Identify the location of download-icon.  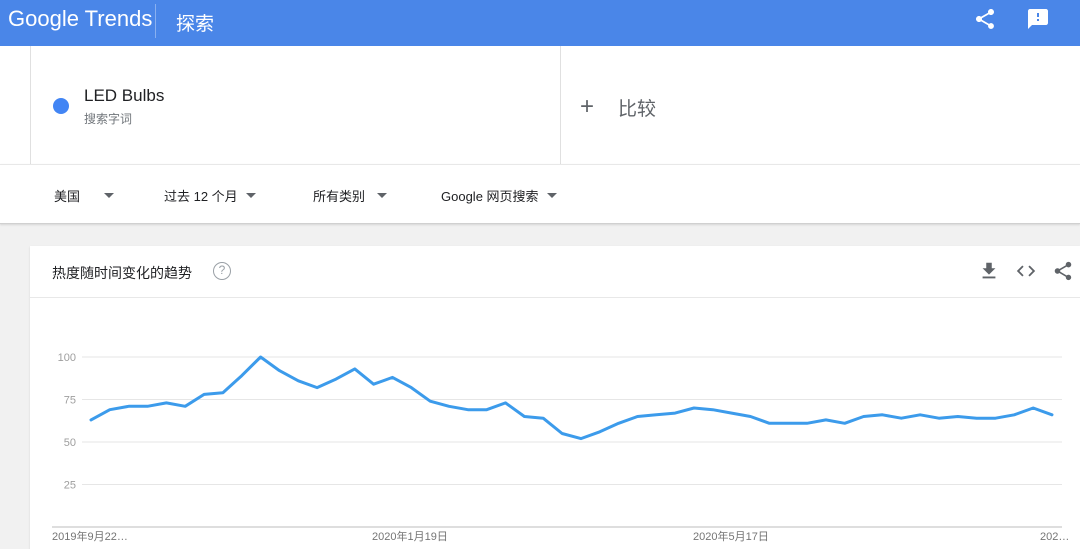
(989, 271).